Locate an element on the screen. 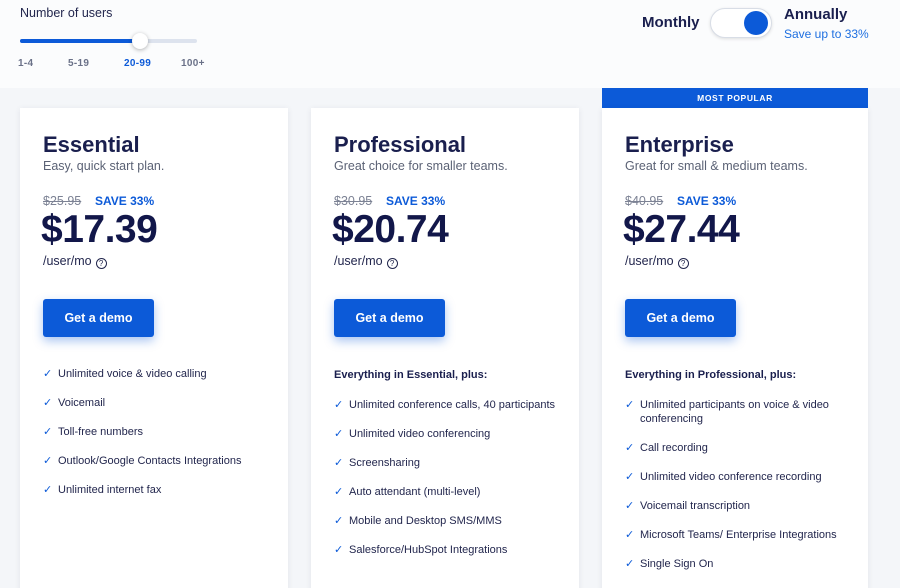  plan-price: $17.39 is located at coordinates (99, 229).